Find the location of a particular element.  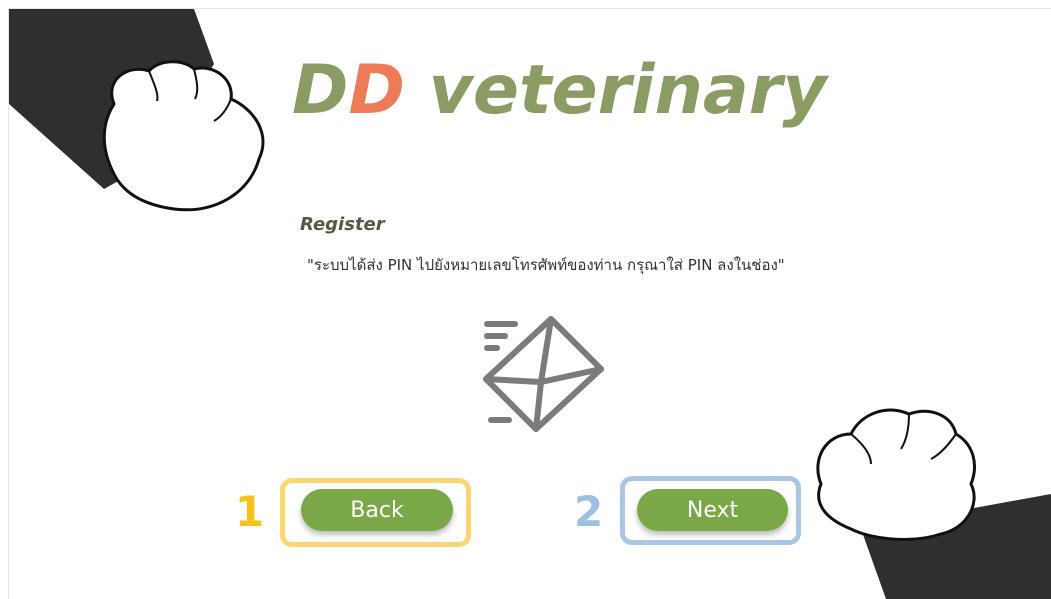

paw-bottom-right-icon is located at coordinates (933, 503).